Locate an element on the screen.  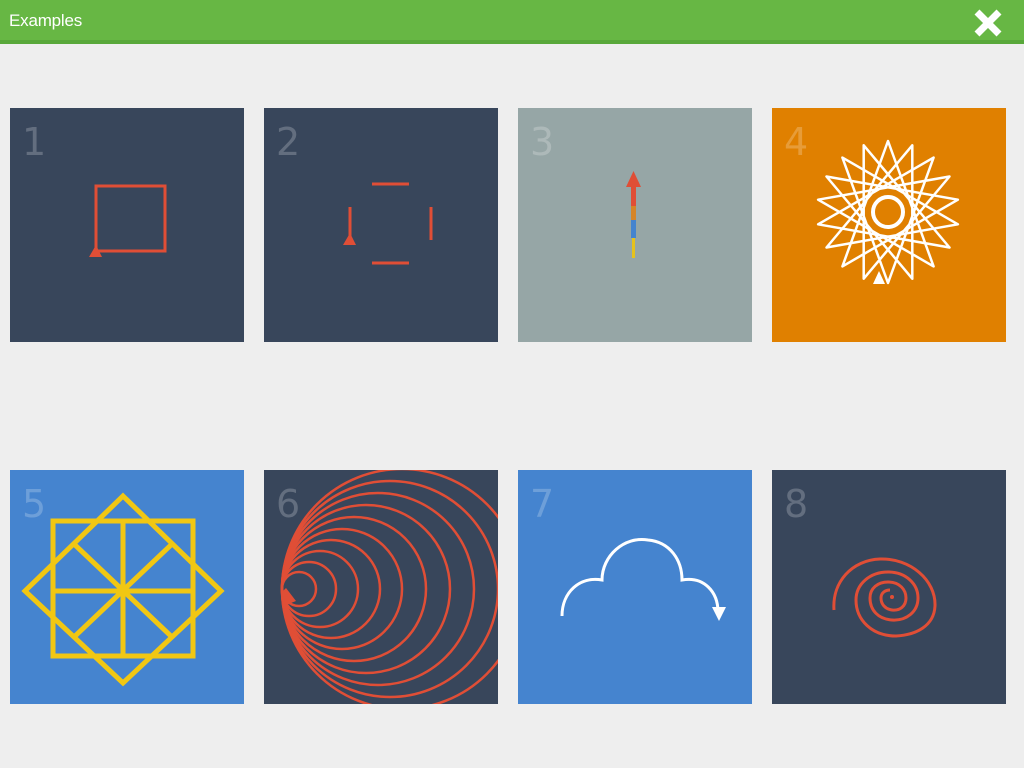
example-tile-2: 2 is located at coordinates (381, 225).